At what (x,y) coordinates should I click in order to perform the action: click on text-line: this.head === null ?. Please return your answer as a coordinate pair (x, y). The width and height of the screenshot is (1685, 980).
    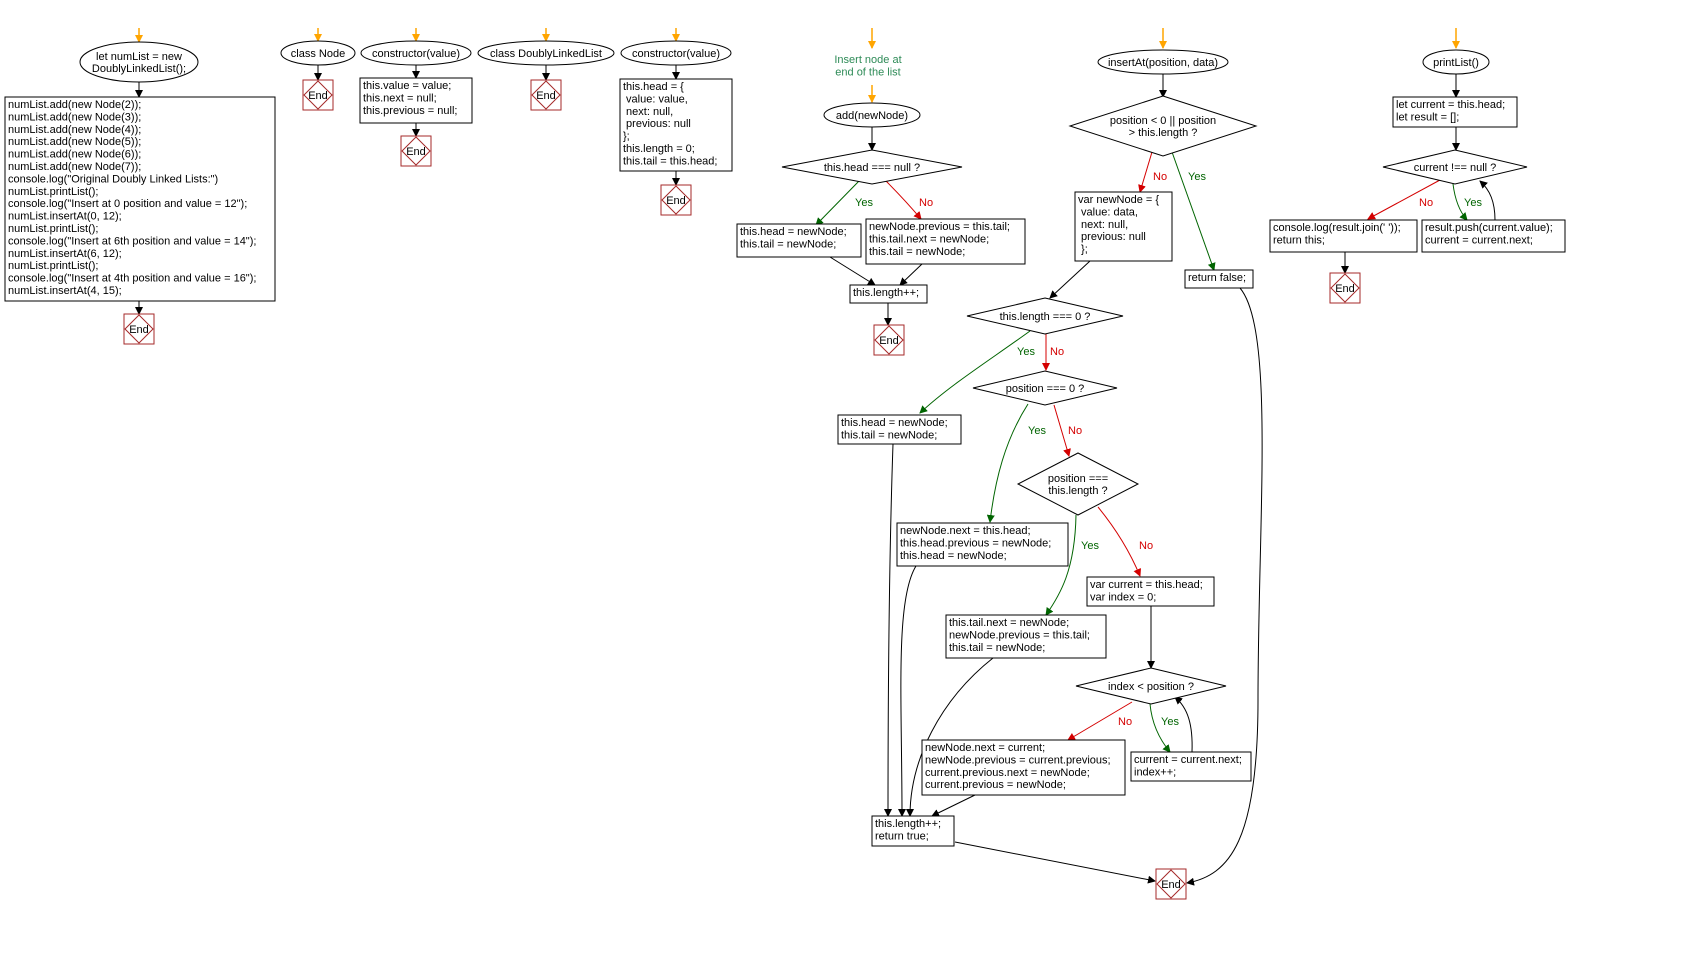
    Looking at the image, I should click on (872, 168).